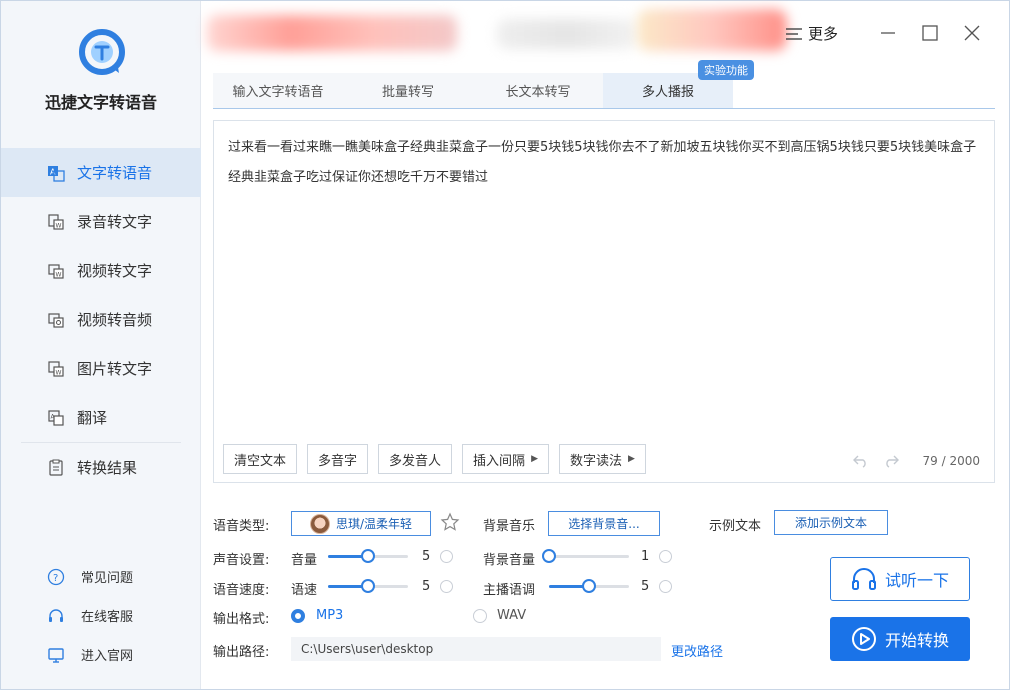 This screenshot has width=1010, height=690. Describe the element at coordinates (56, 468) in the screenshot. I see `result-icon` at that location.